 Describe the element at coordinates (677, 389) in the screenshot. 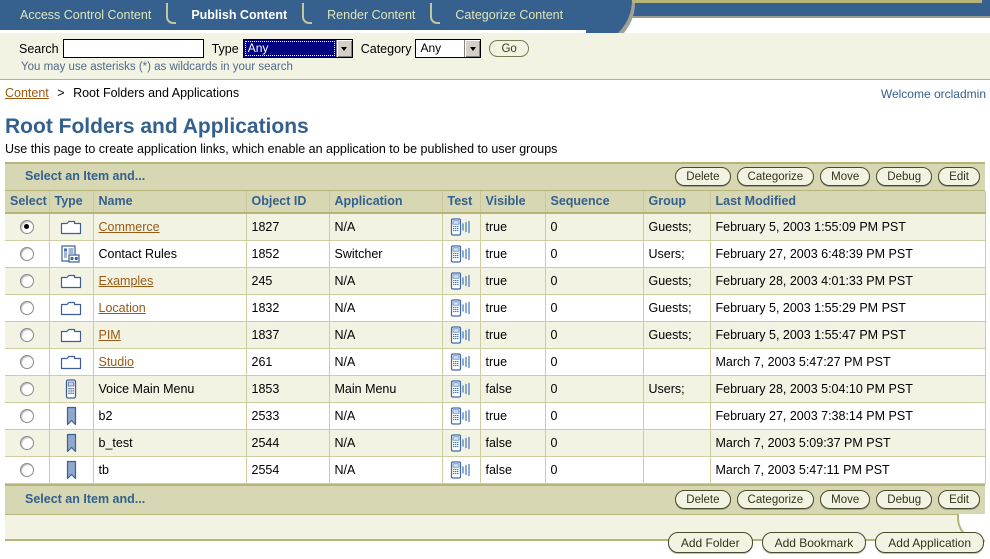

I see `row-group-cell: Users;` at that location.